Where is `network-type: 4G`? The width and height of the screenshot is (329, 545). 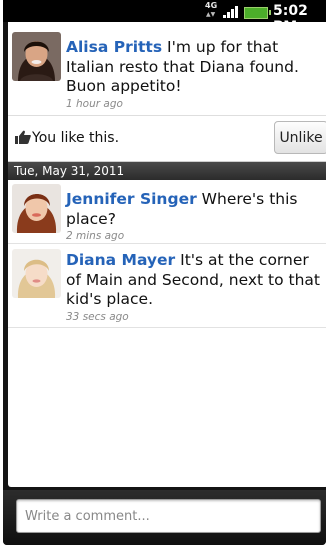 network-type: 4G is located at coordinates (211, 5).